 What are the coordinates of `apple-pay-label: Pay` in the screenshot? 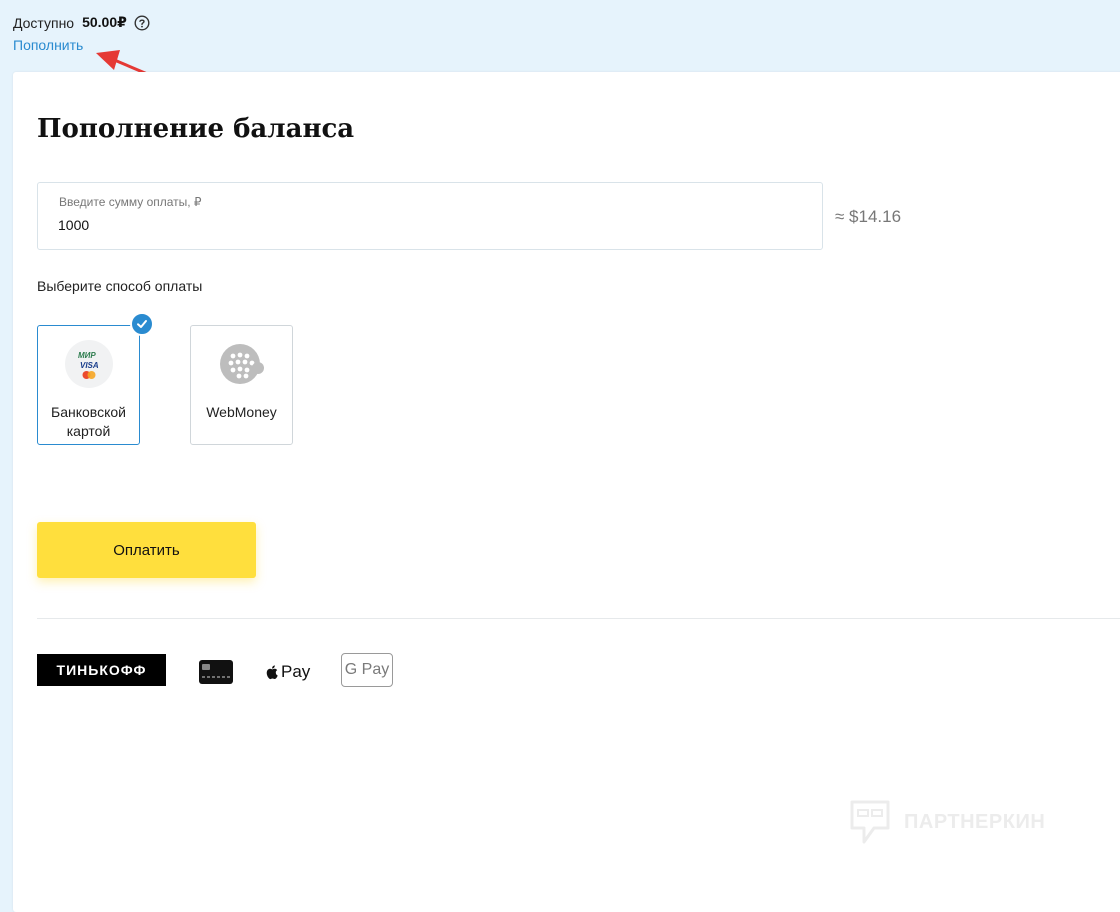 It's located at (296, 671).